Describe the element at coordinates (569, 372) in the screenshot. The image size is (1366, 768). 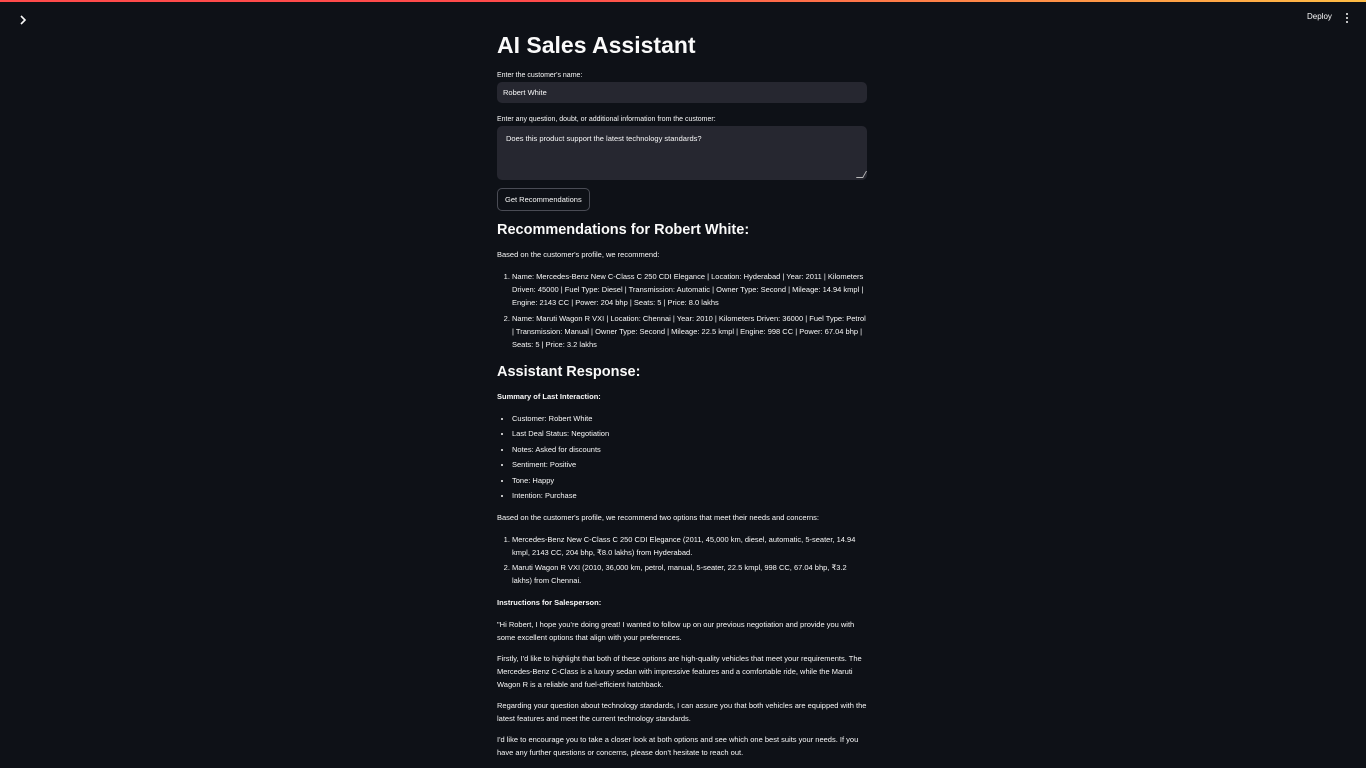
I see `assistant-response-heading: Assistant Response:` at that location.